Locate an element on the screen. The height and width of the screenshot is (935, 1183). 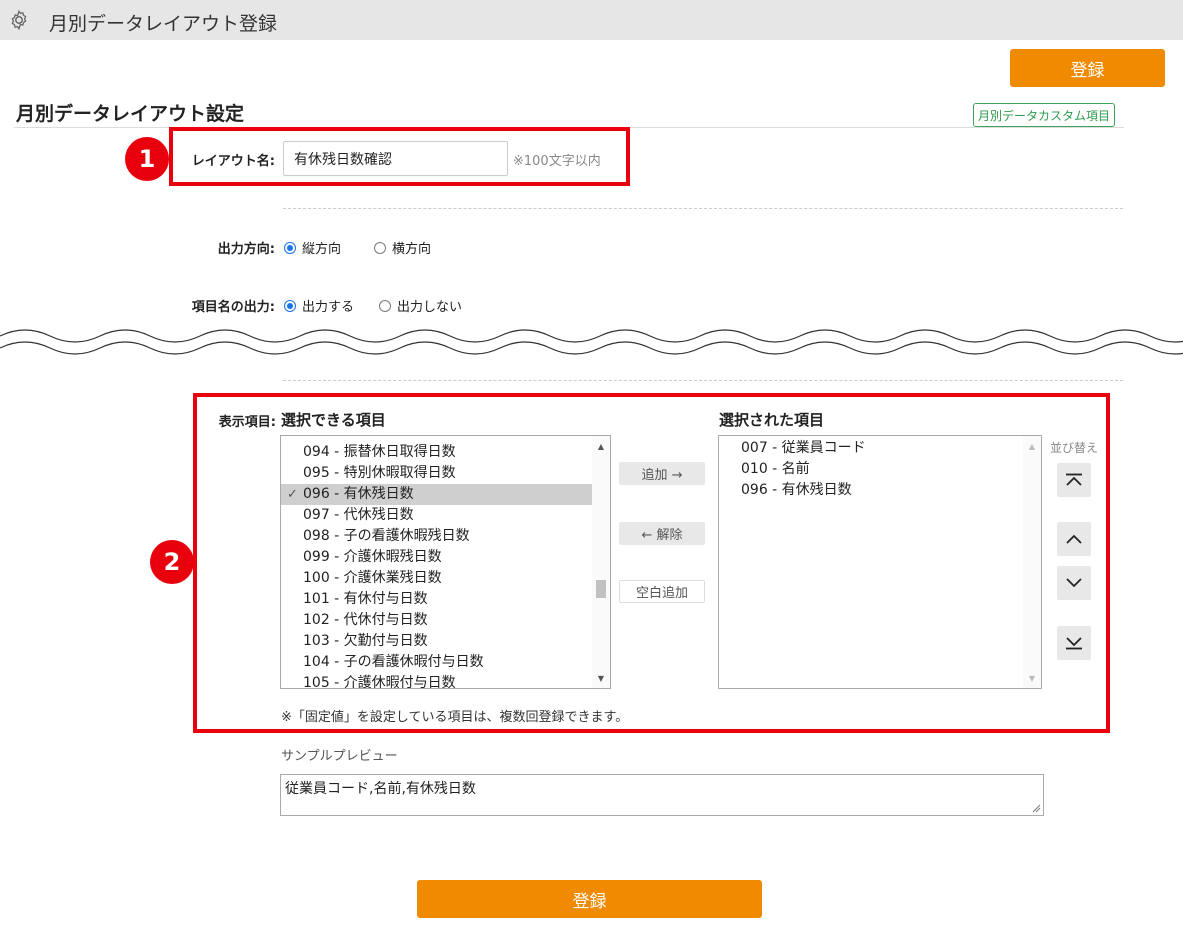
output-direction-label: 出力方向: is located at coordinates (246, 249).